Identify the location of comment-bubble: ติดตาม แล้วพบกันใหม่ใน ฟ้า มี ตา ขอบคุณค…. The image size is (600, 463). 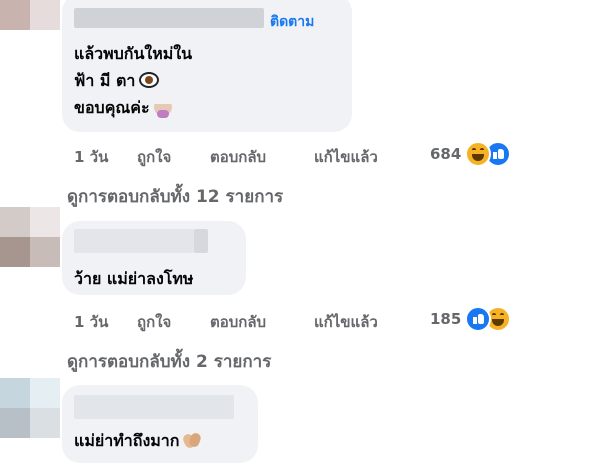
(207, 66).